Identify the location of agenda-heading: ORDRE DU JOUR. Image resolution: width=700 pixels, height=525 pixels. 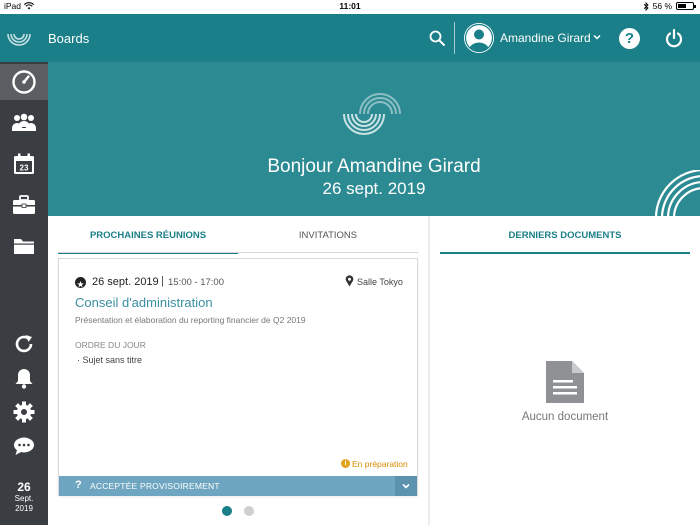
(110, 345).